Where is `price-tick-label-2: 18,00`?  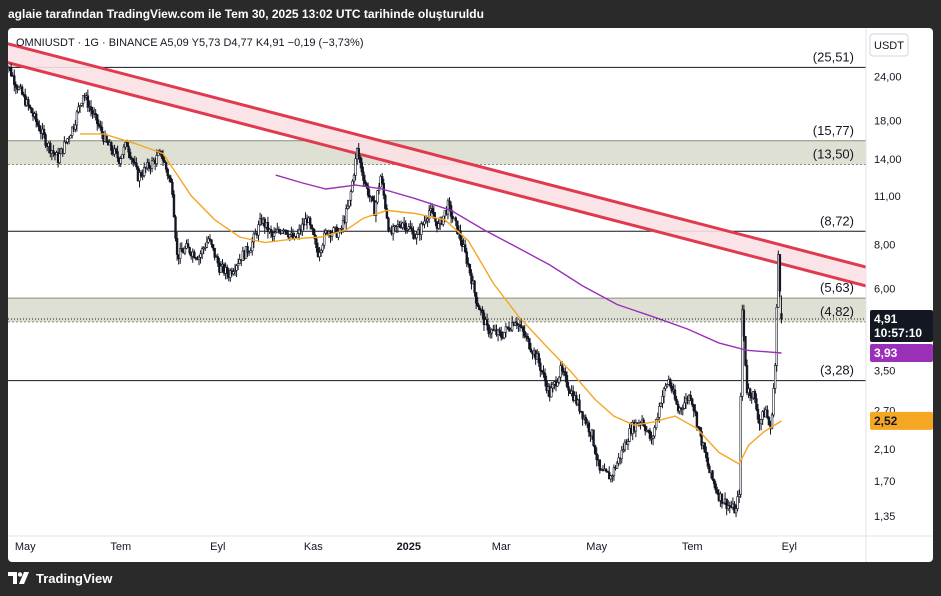 price-tick-label-2: 18,00 is located at coordinates (888, 122).